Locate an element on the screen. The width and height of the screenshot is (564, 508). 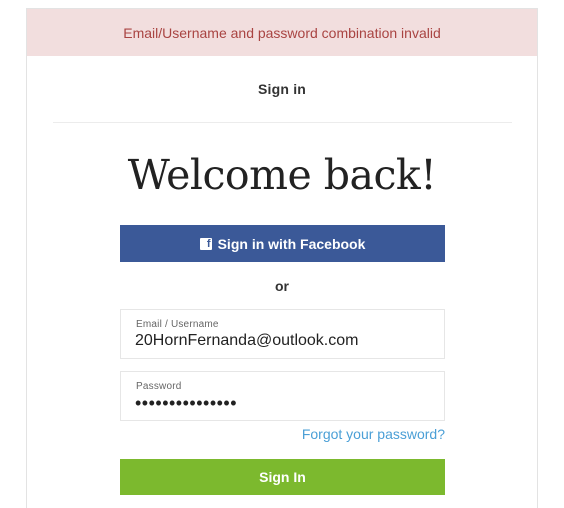
email-field-box: Email / Username is located at coordinates (282, 334).